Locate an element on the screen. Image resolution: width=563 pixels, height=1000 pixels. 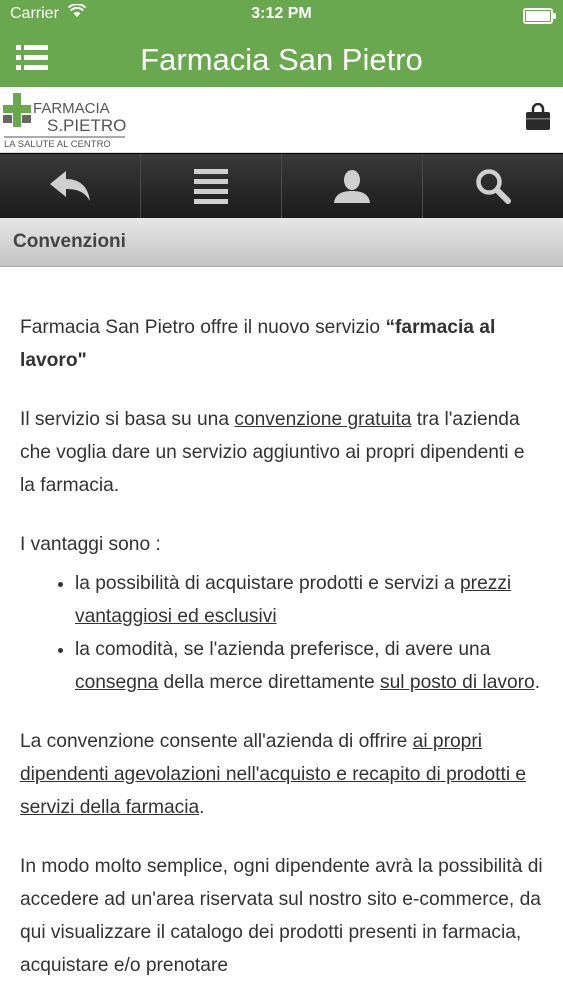
clock: 3:12 PM is located at coordinates (281, 13).